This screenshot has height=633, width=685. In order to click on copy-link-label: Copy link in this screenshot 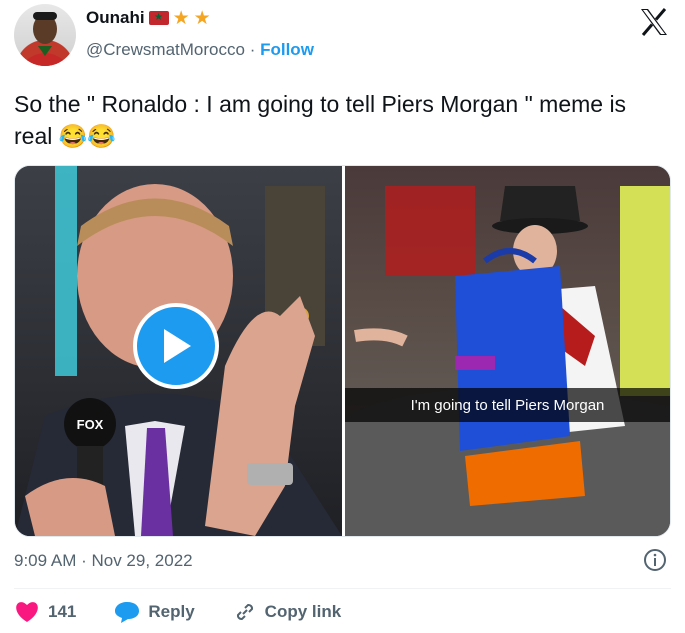, I will do `click(303, 611)`.